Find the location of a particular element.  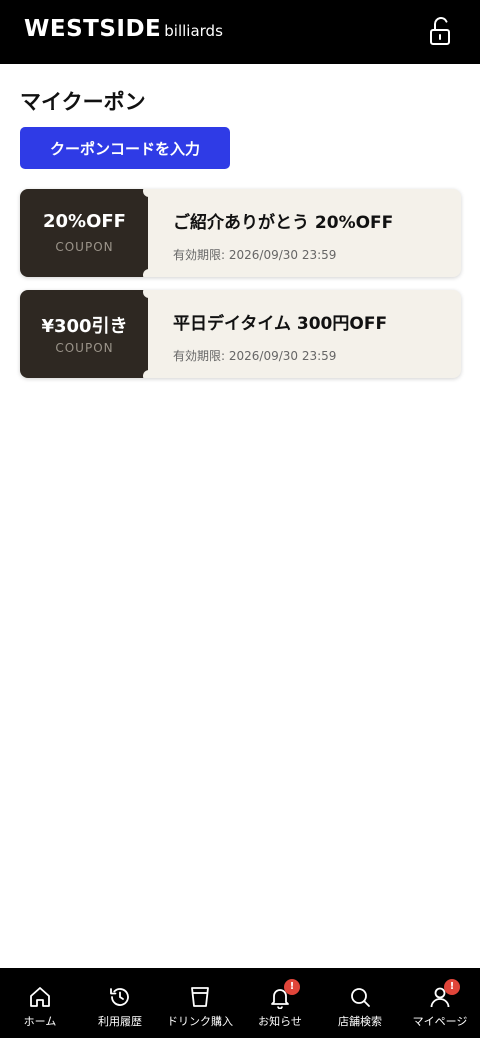

coupon-discount: 20%OFF is located at coordinates (84, 221).